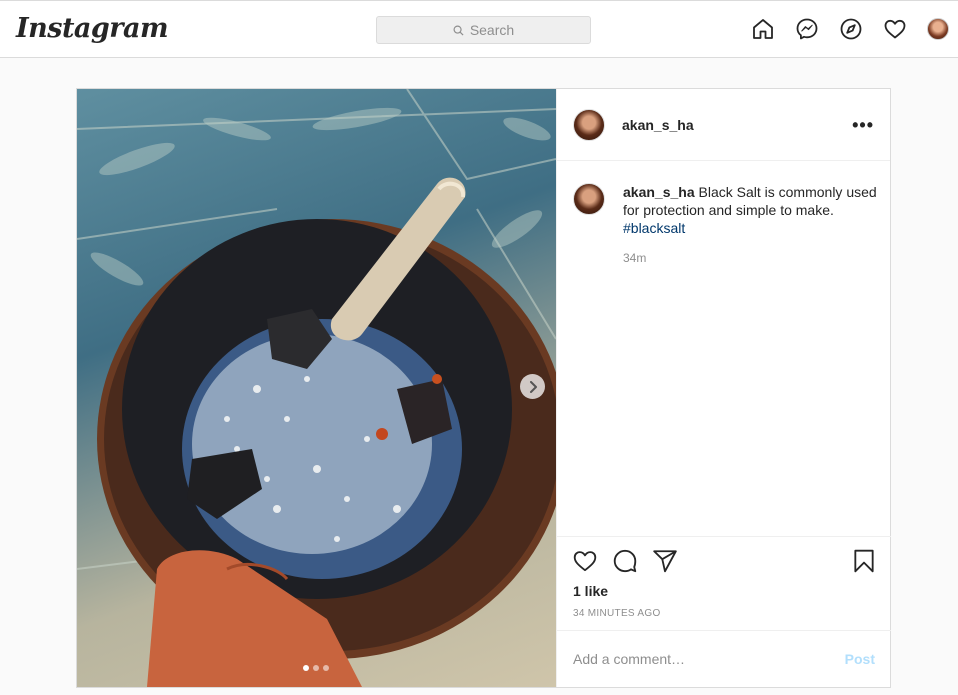 Image resolution: width=958 pixels, height=695 pixels. What do you see at coordinates (763, 29) in the screenshot?
I see `home-icon` at bounding box center [763, 29].